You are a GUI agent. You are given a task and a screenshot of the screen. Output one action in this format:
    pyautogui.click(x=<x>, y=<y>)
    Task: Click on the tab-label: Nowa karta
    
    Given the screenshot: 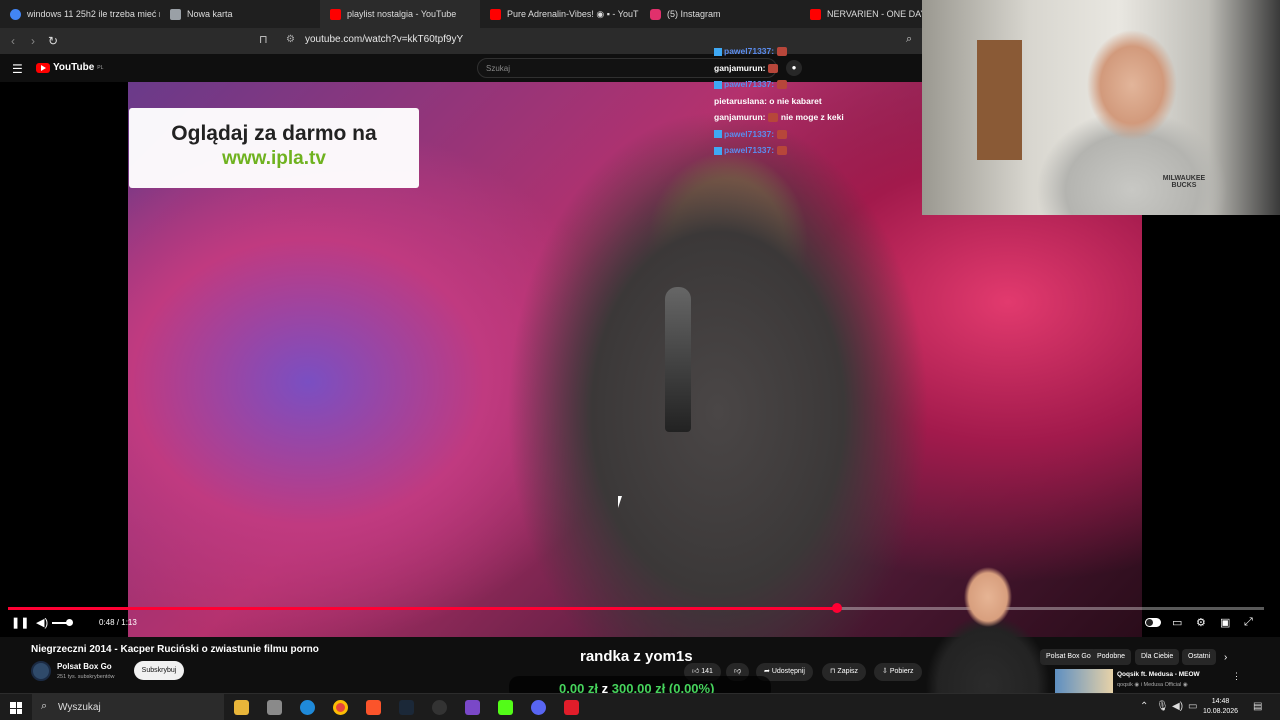 What is the action you would take?
    pyautogui.click(x=210, y=14)
    